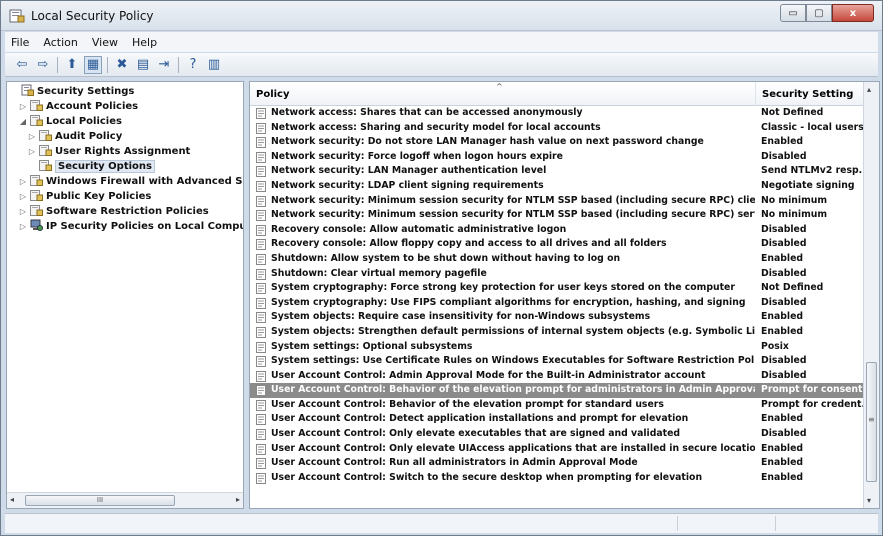 The image size is (883, 536). I want to click on tree-item-user-rights-assignment: ▷ User Rights Assignment, so click(125, 151).